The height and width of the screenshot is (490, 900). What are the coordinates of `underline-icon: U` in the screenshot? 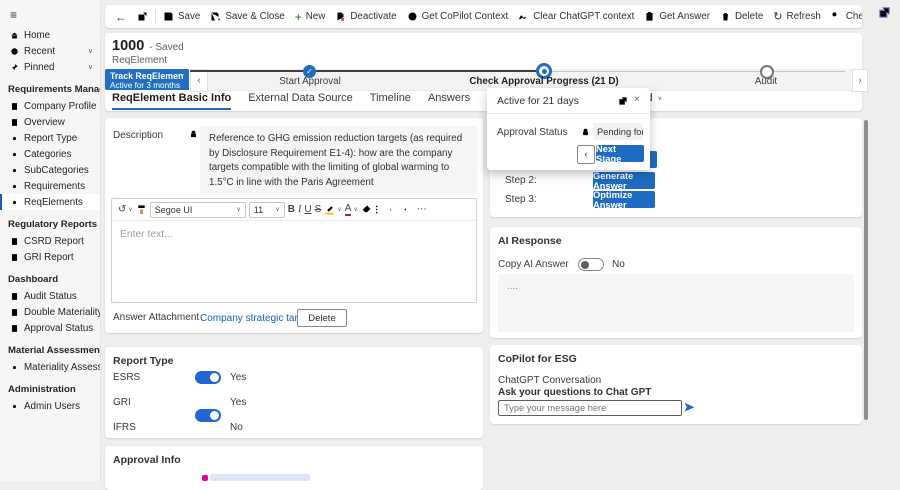 It's located at (307, 209).